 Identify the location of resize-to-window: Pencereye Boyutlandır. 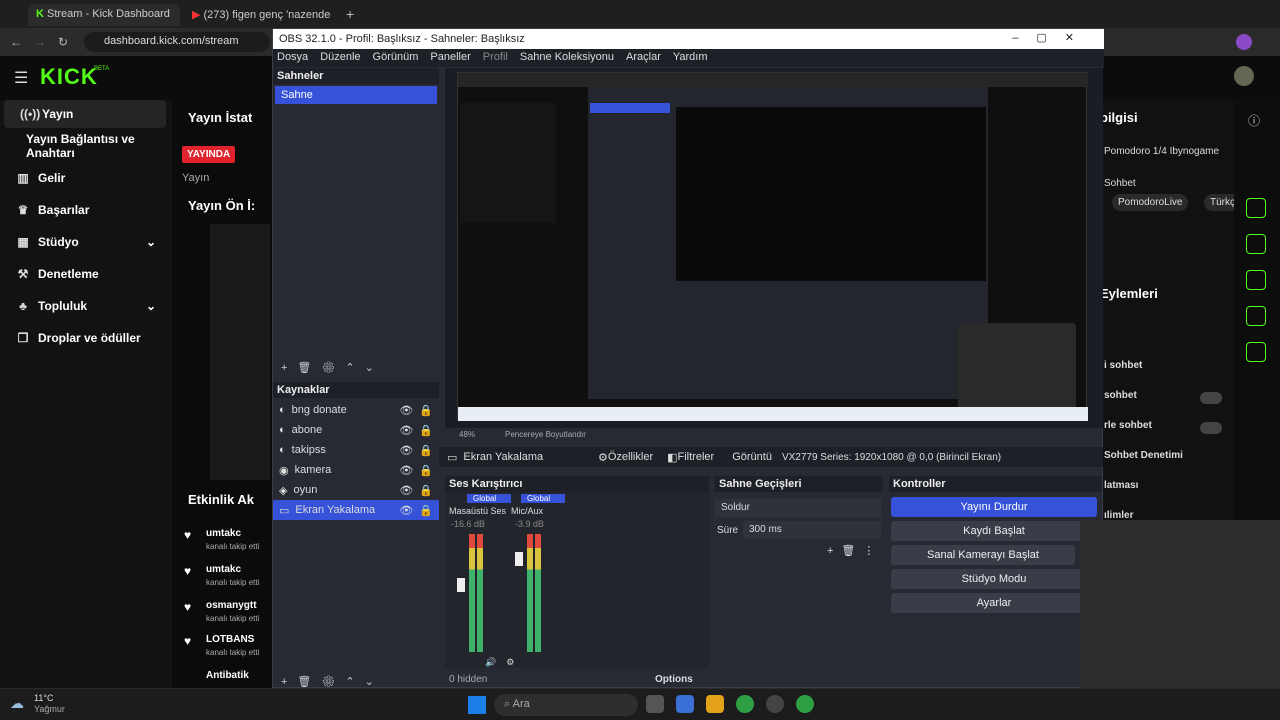
(545, 434).